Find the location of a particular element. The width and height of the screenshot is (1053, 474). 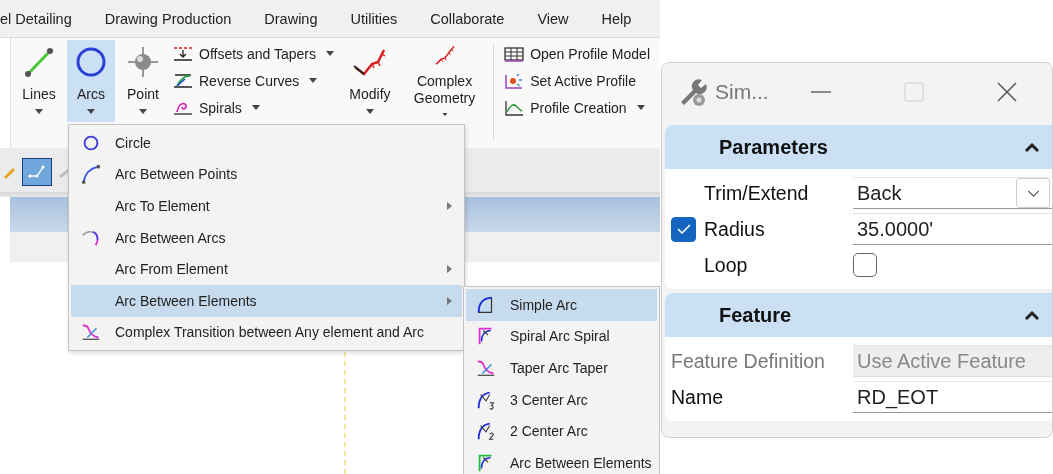

menu-item: Utilities is located at coordinates (374, 18).